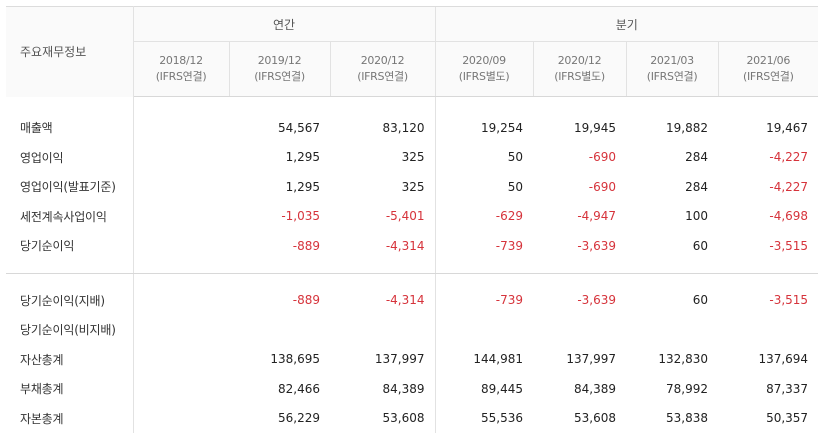  Describe the element at coordinates (412, 389) in the screenshot. I see `table-row: 부채총계 82,466 84,389 89,445 84,389 78,992 87,337` at that location.